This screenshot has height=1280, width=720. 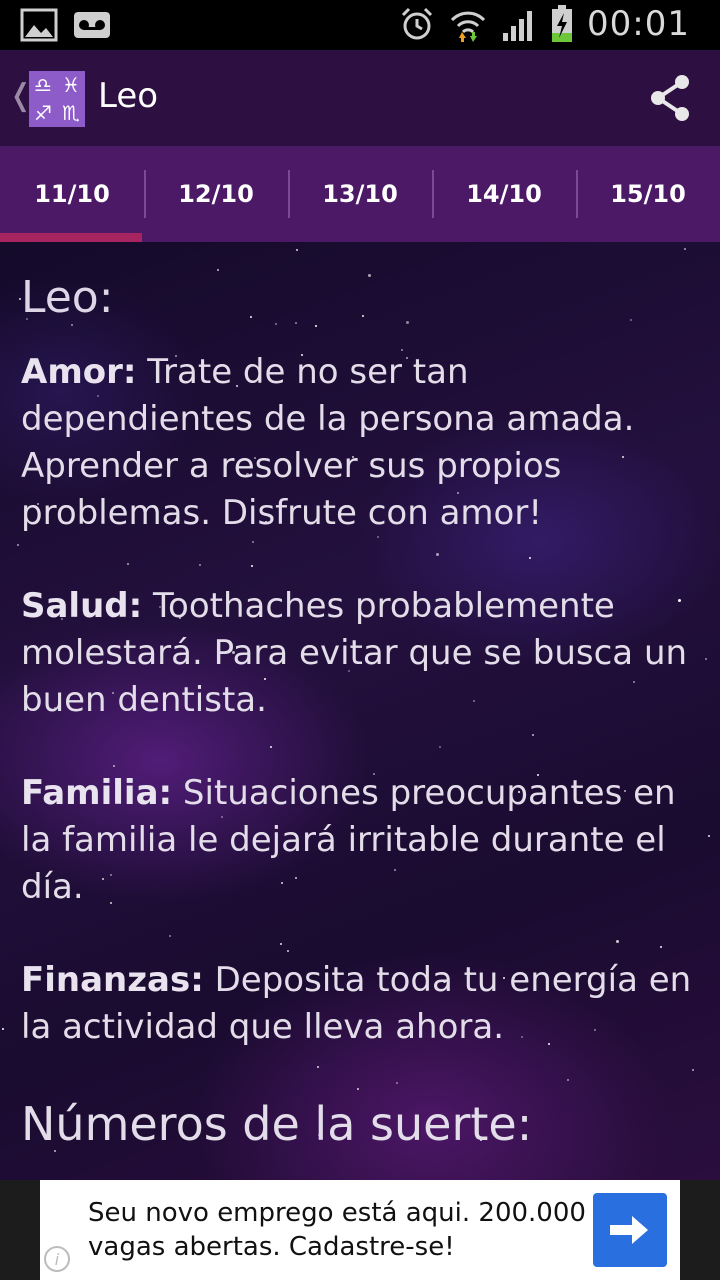 I want to click on tab-label: 15/10, so click(x=648, y=194).